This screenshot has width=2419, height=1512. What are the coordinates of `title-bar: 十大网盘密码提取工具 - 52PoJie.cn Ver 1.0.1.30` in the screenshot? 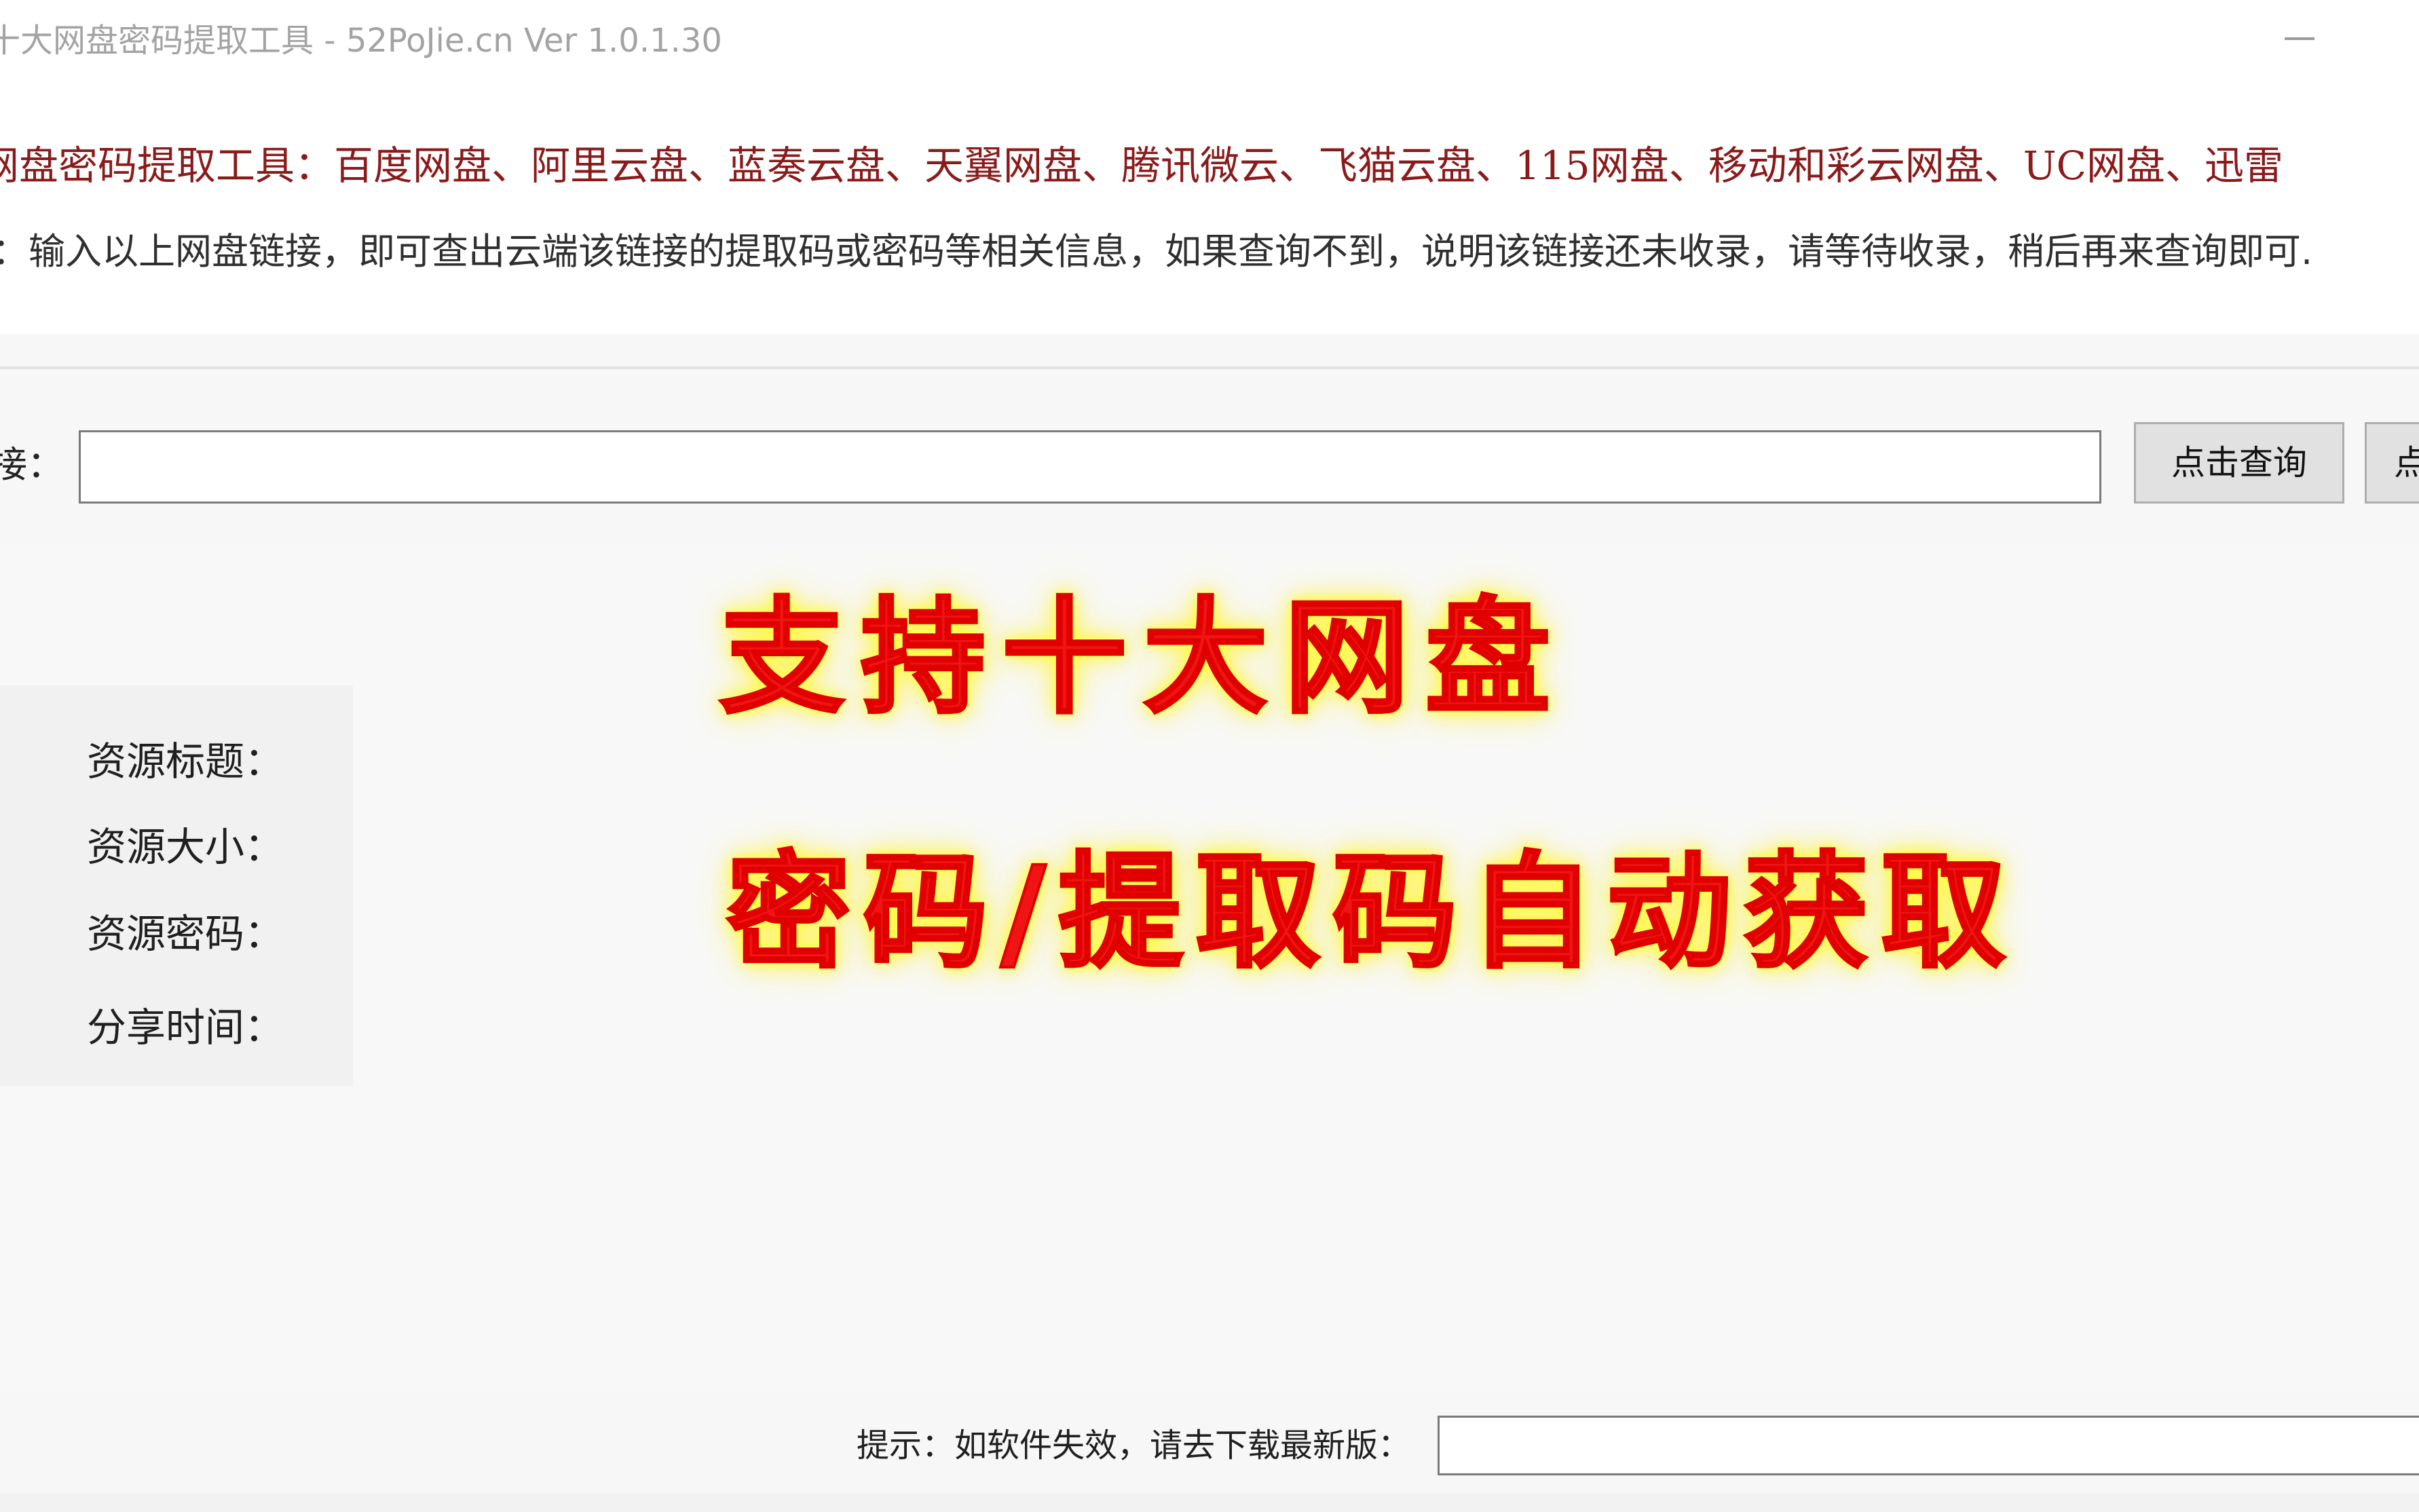 It's located at (1209, 42).